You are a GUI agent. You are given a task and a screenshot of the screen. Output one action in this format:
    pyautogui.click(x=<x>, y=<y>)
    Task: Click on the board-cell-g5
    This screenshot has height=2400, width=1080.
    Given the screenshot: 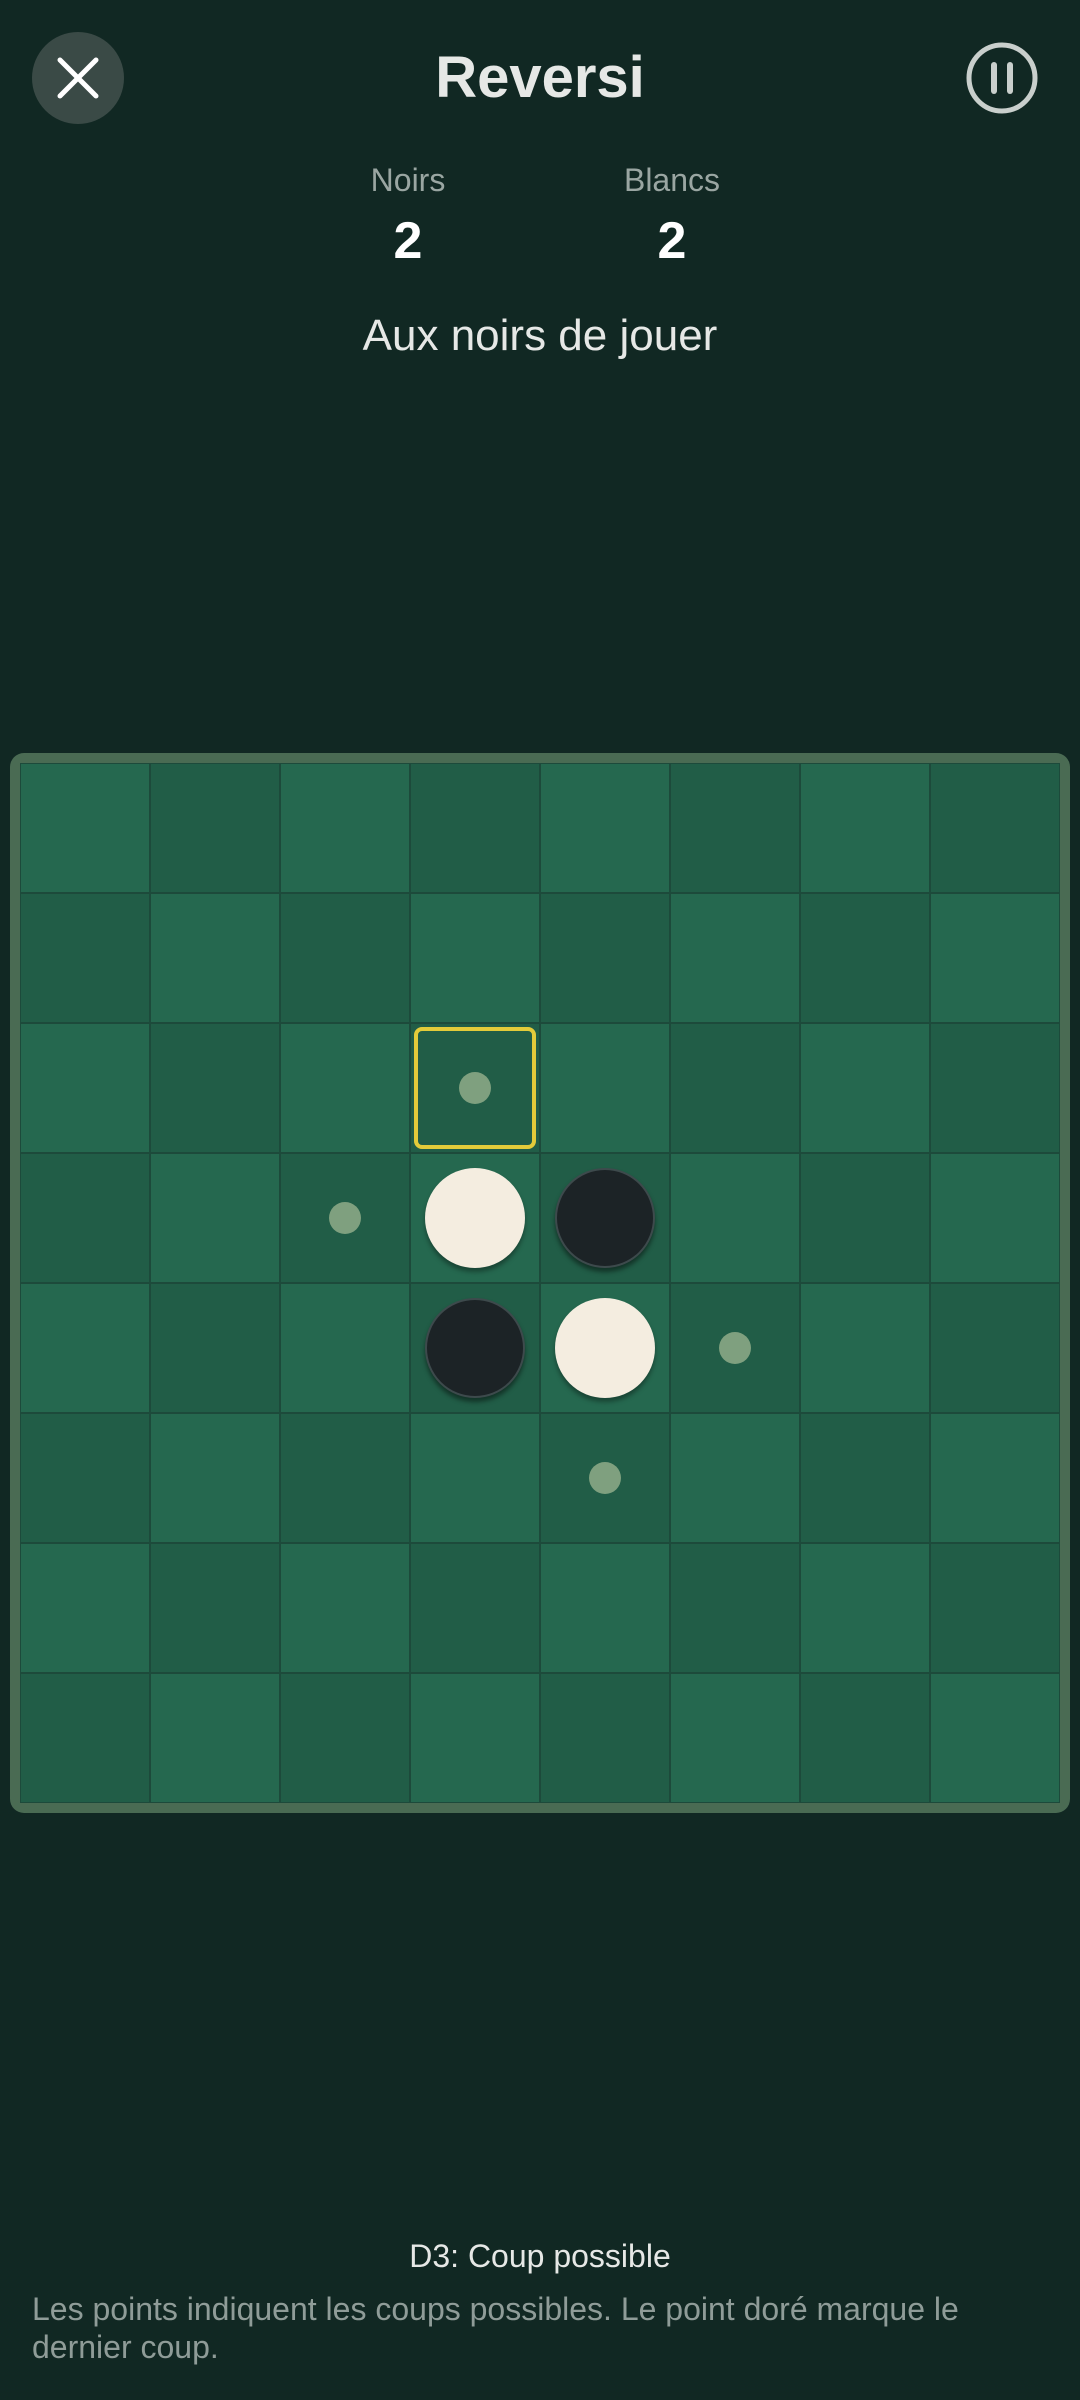 What is the action you would take?
    pyautogui.click(x=865, y=1348)
    